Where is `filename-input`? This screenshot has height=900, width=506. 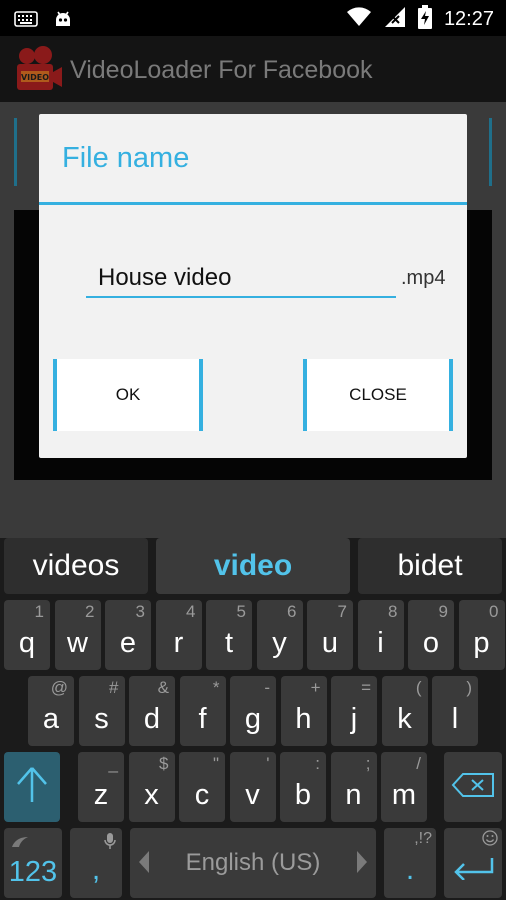
filename-input is located at coordinates (241, 279).